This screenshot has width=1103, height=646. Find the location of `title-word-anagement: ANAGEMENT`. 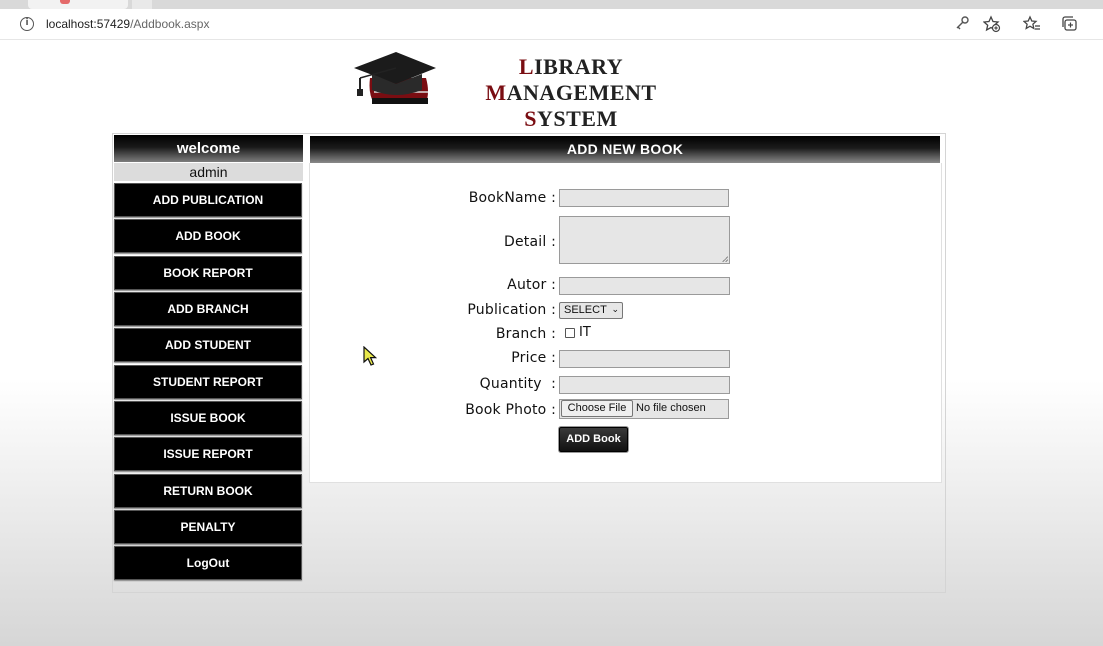

title-word-anagement: ANAGEMENT is located at coordinates (581, 92).